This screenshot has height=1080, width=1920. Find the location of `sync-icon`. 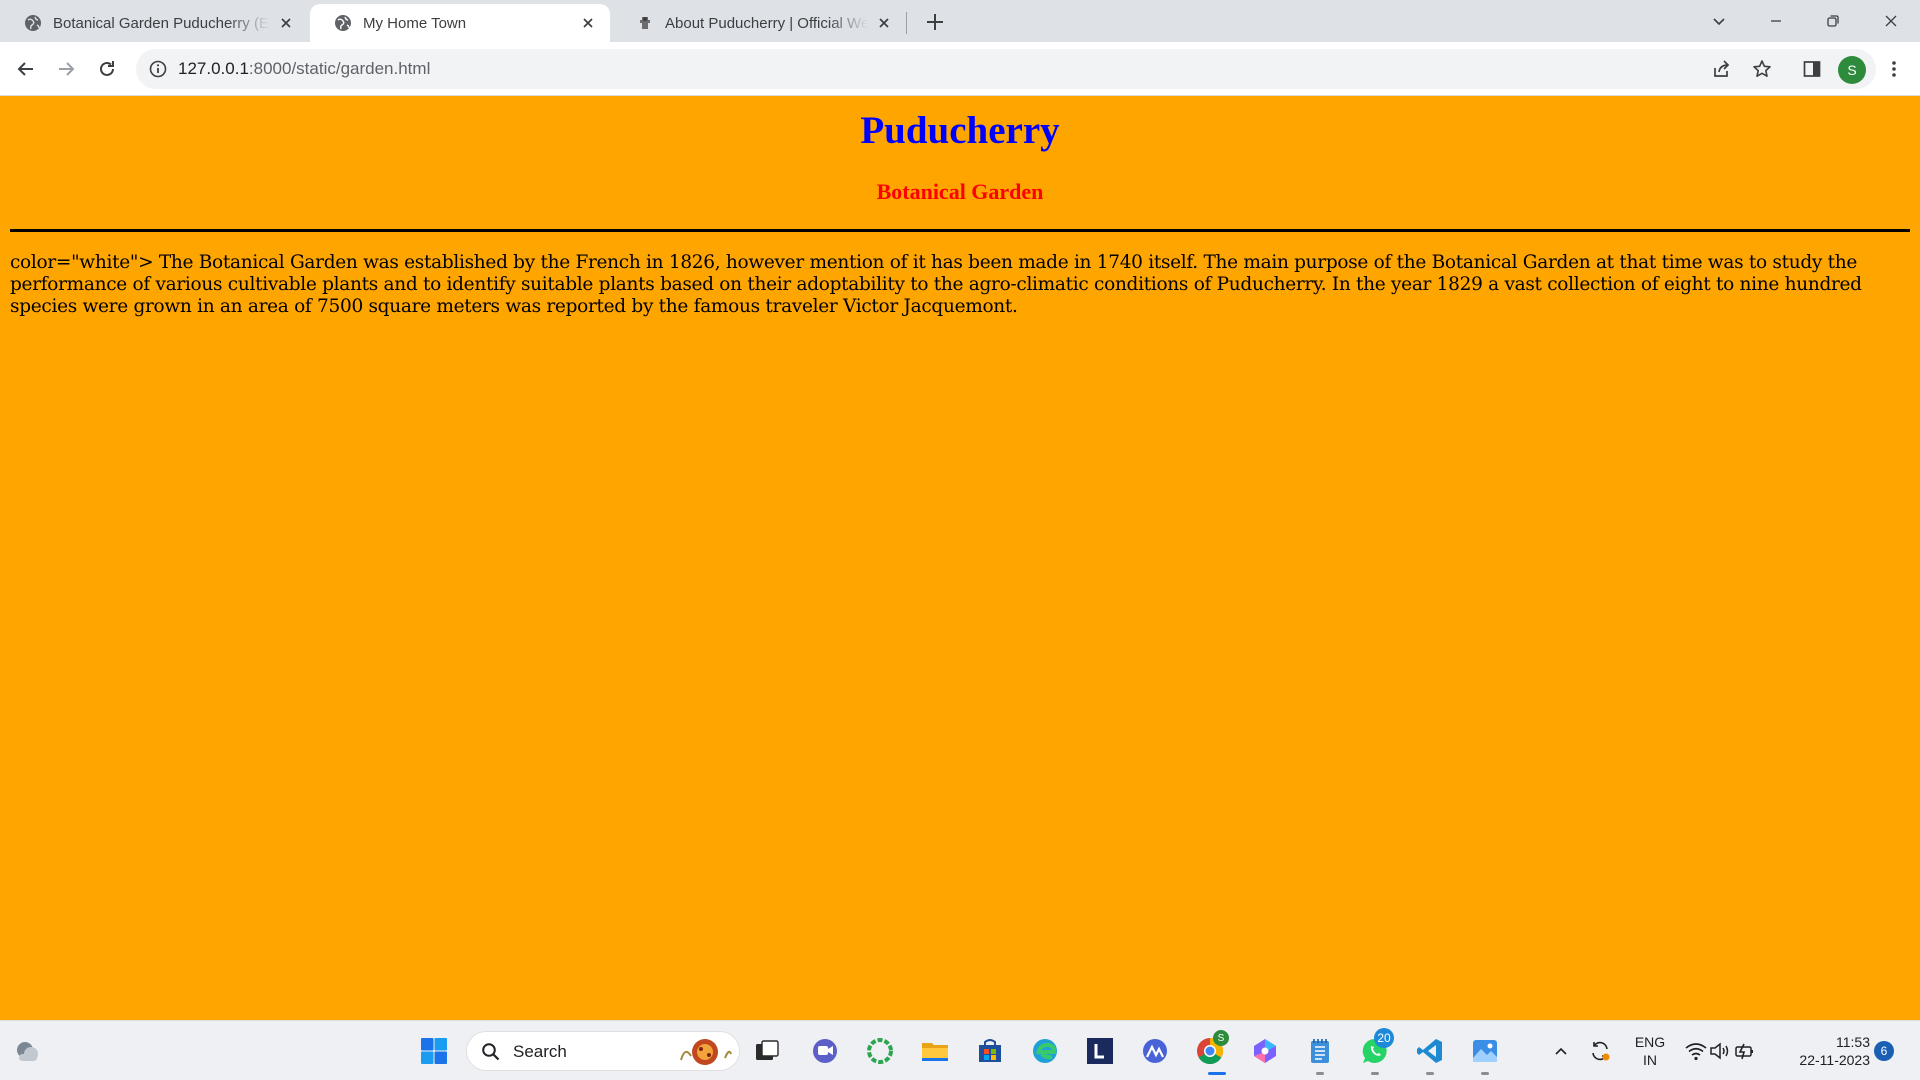

sync-icon is located at coordinates (1601, 1051).